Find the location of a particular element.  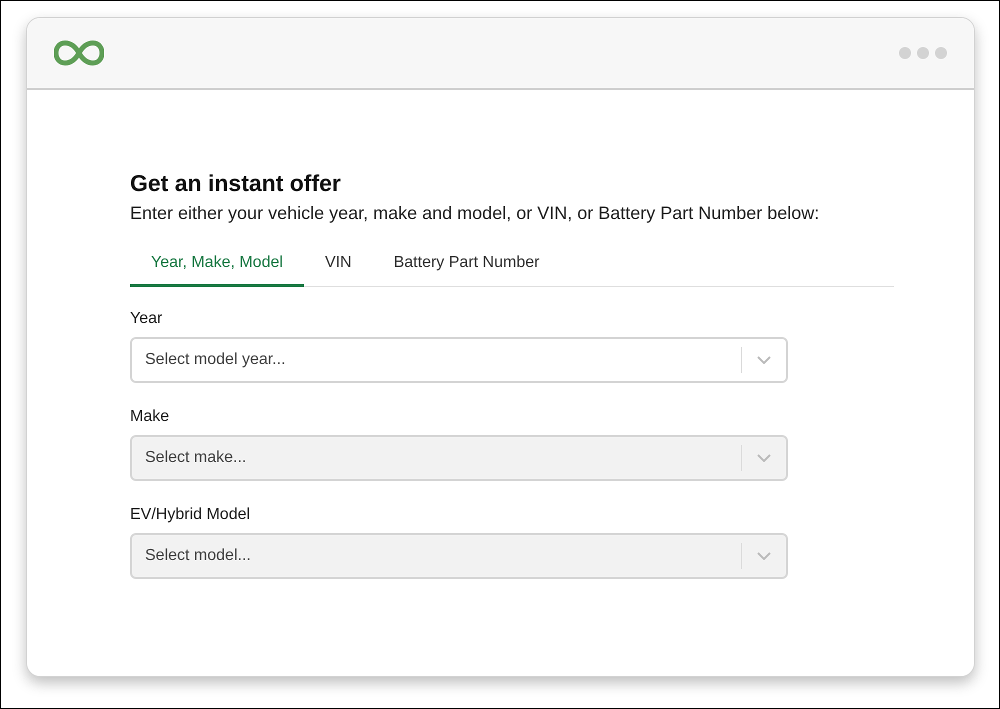

field-label: Year is located at coordinates (147, 319).